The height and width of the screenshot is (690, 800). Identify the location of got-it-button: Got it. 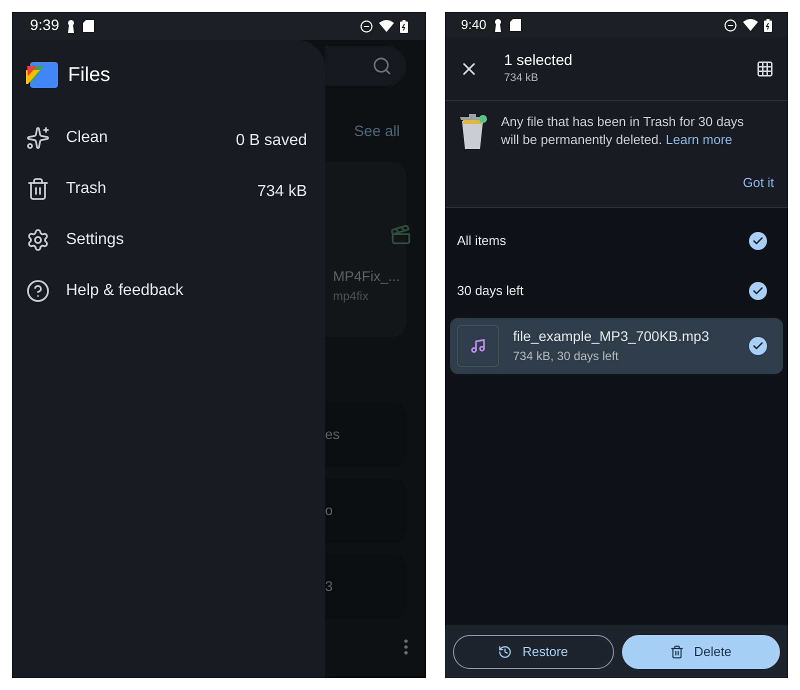
(758, 182).